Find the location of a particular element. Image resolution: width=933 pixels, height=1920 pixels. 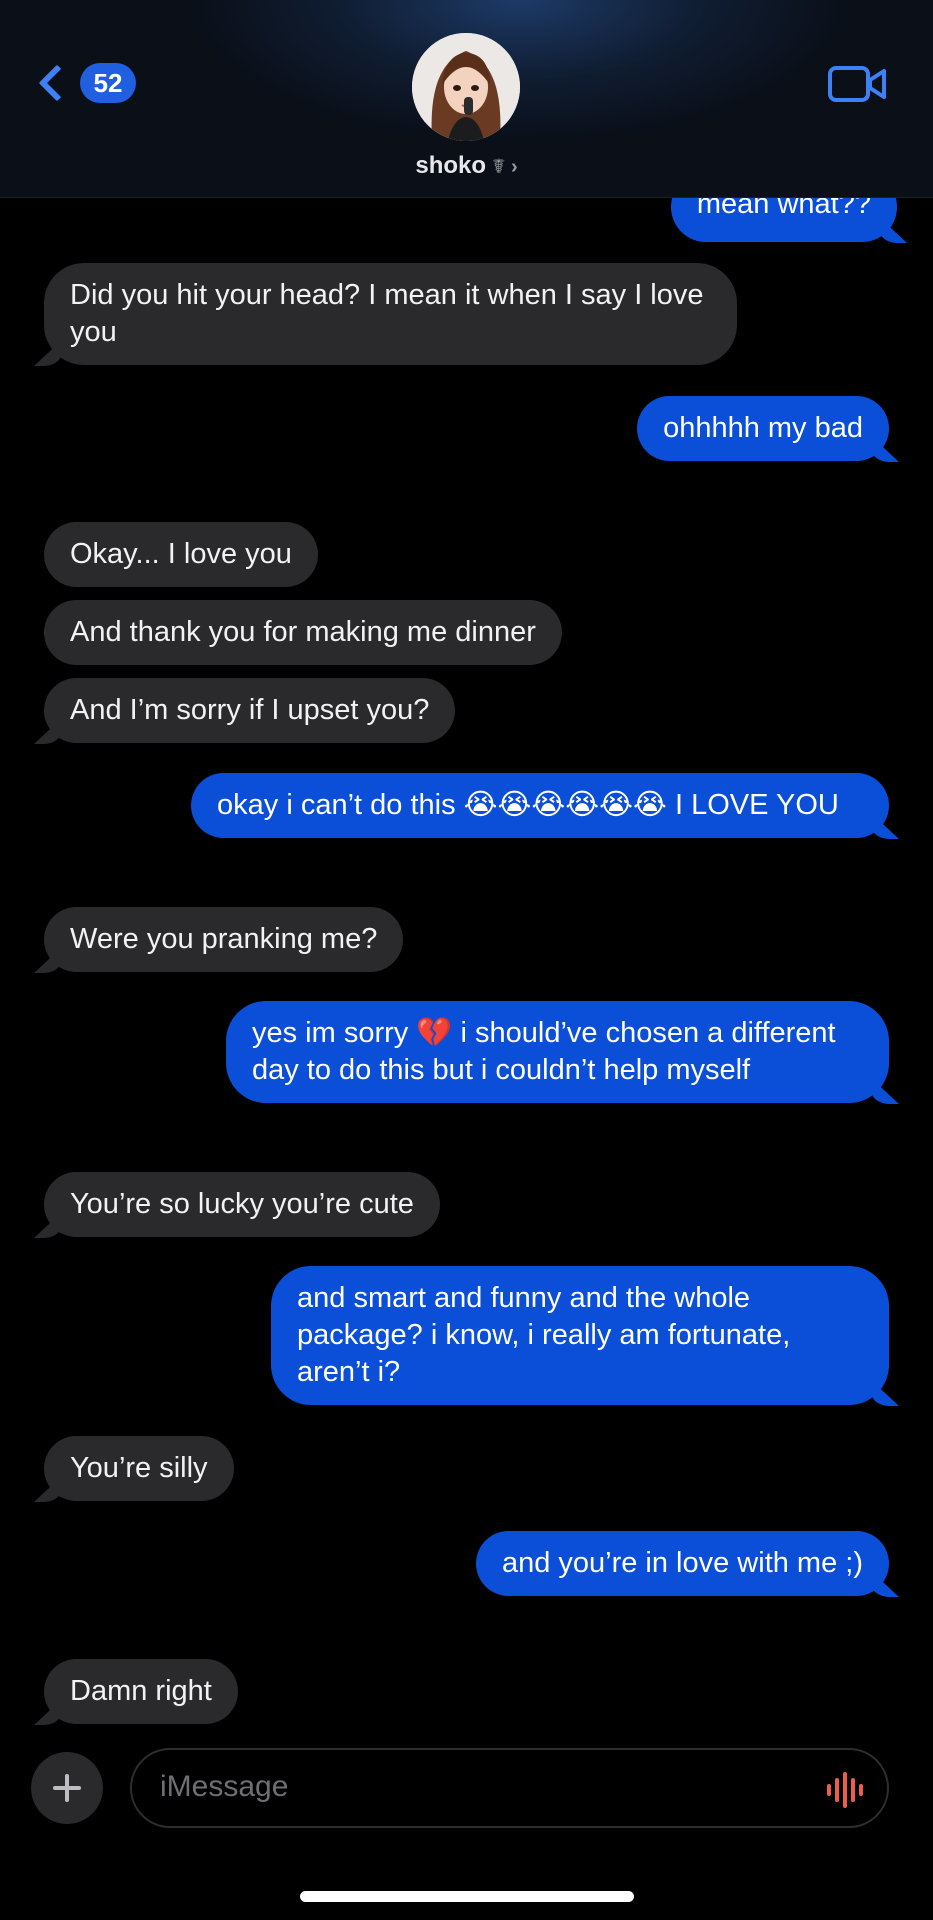

message-outgoing: okay i can’t do this 😭😭😭😭😭😭 I LOVE YOU is located at coordinates (540, 805).